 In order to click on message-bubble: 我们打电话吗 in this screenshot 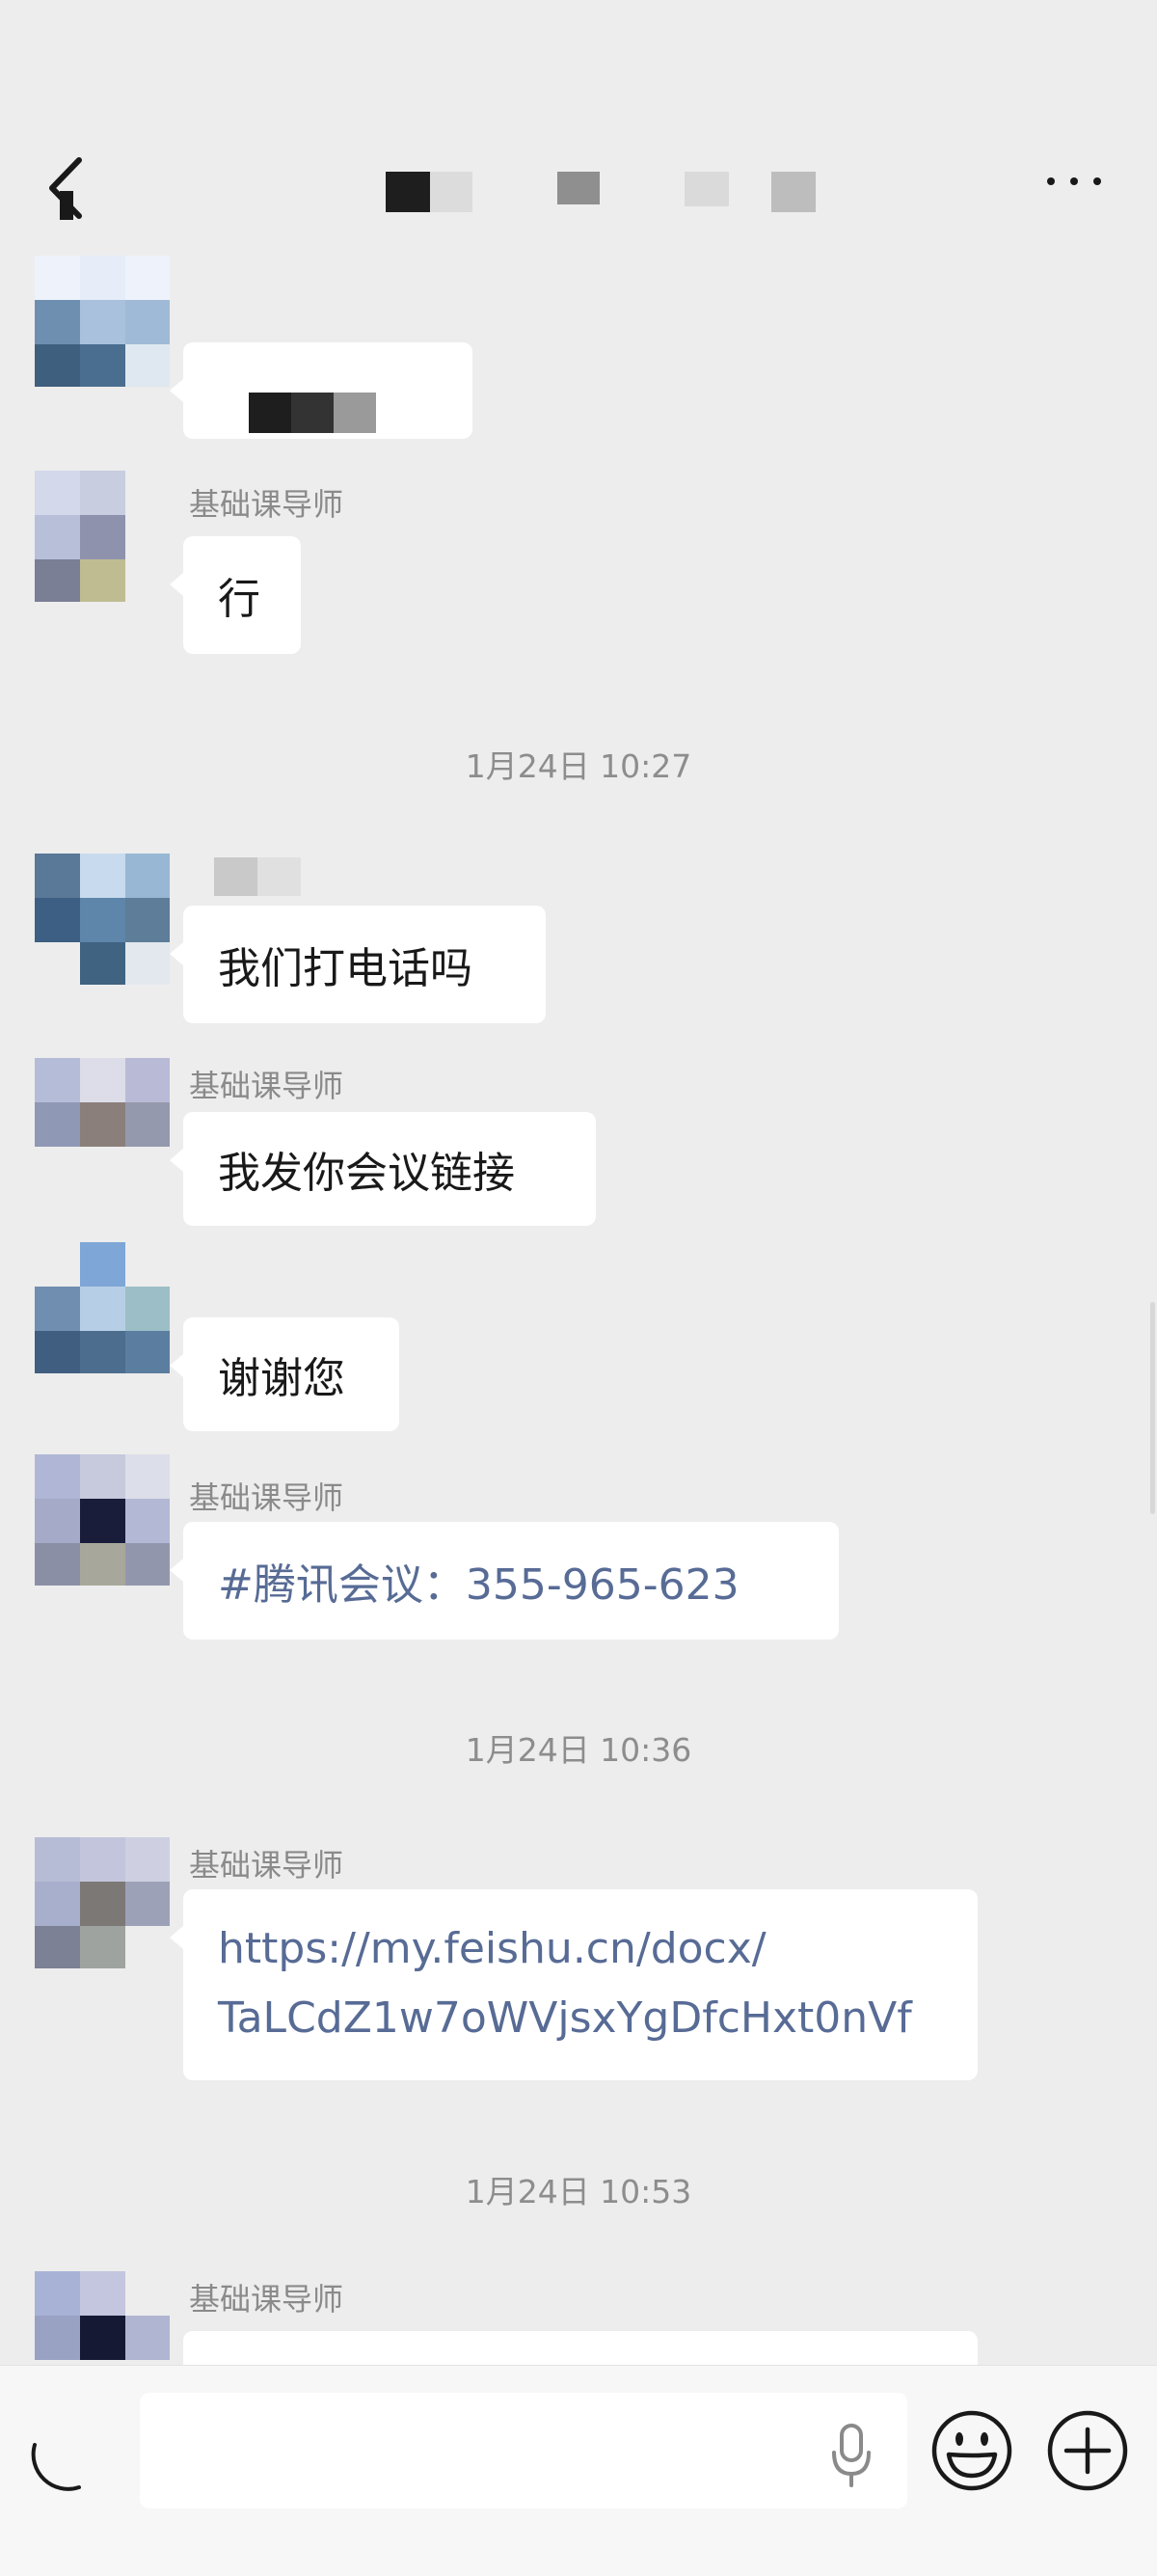, I will do `click(358, 964)`.